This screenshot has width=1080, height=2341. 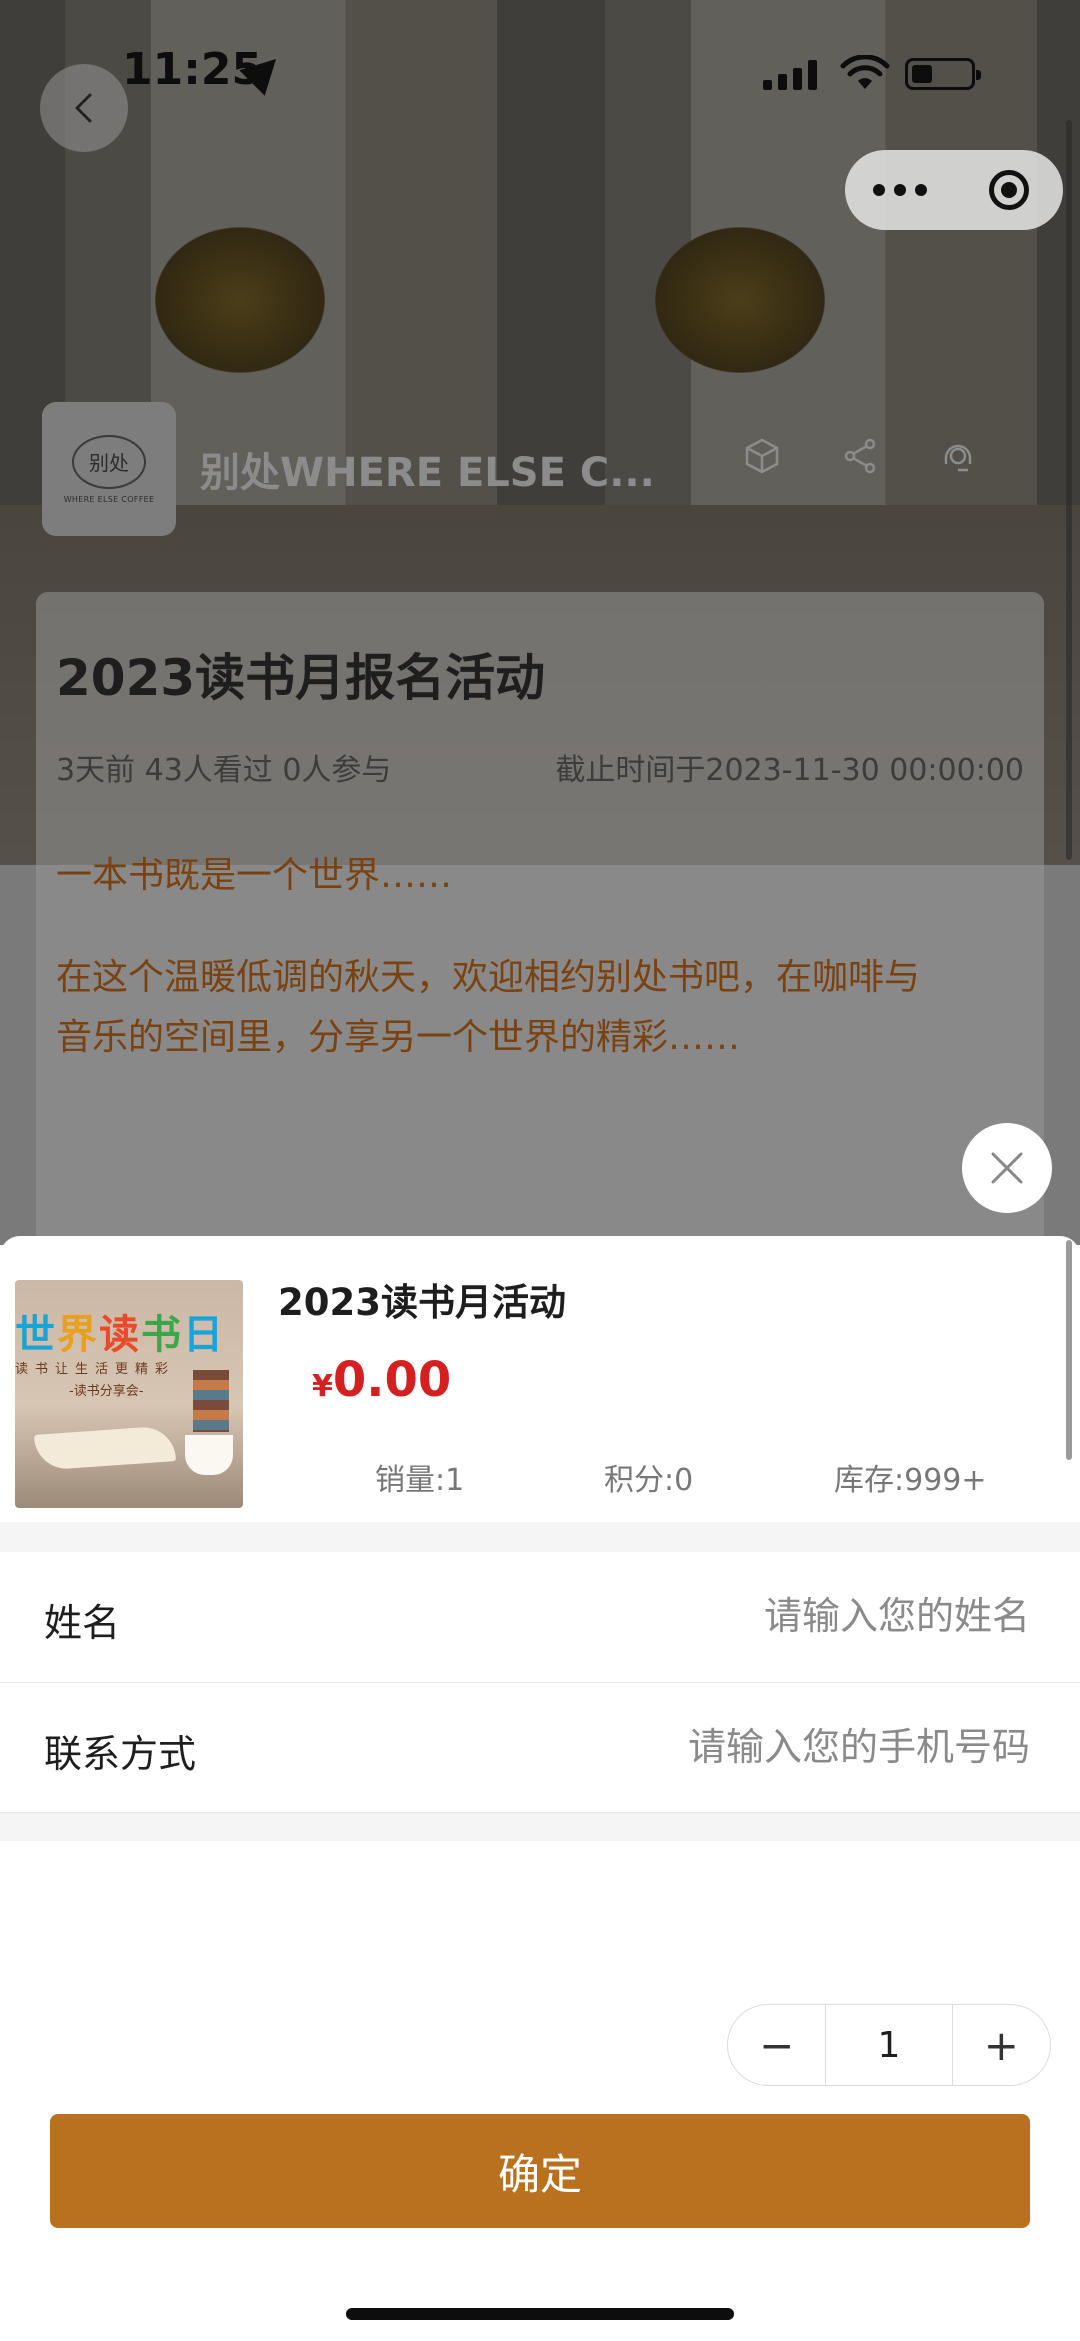 I want to click on stock-count: 库存:999+, so click(x=910, y=1480).